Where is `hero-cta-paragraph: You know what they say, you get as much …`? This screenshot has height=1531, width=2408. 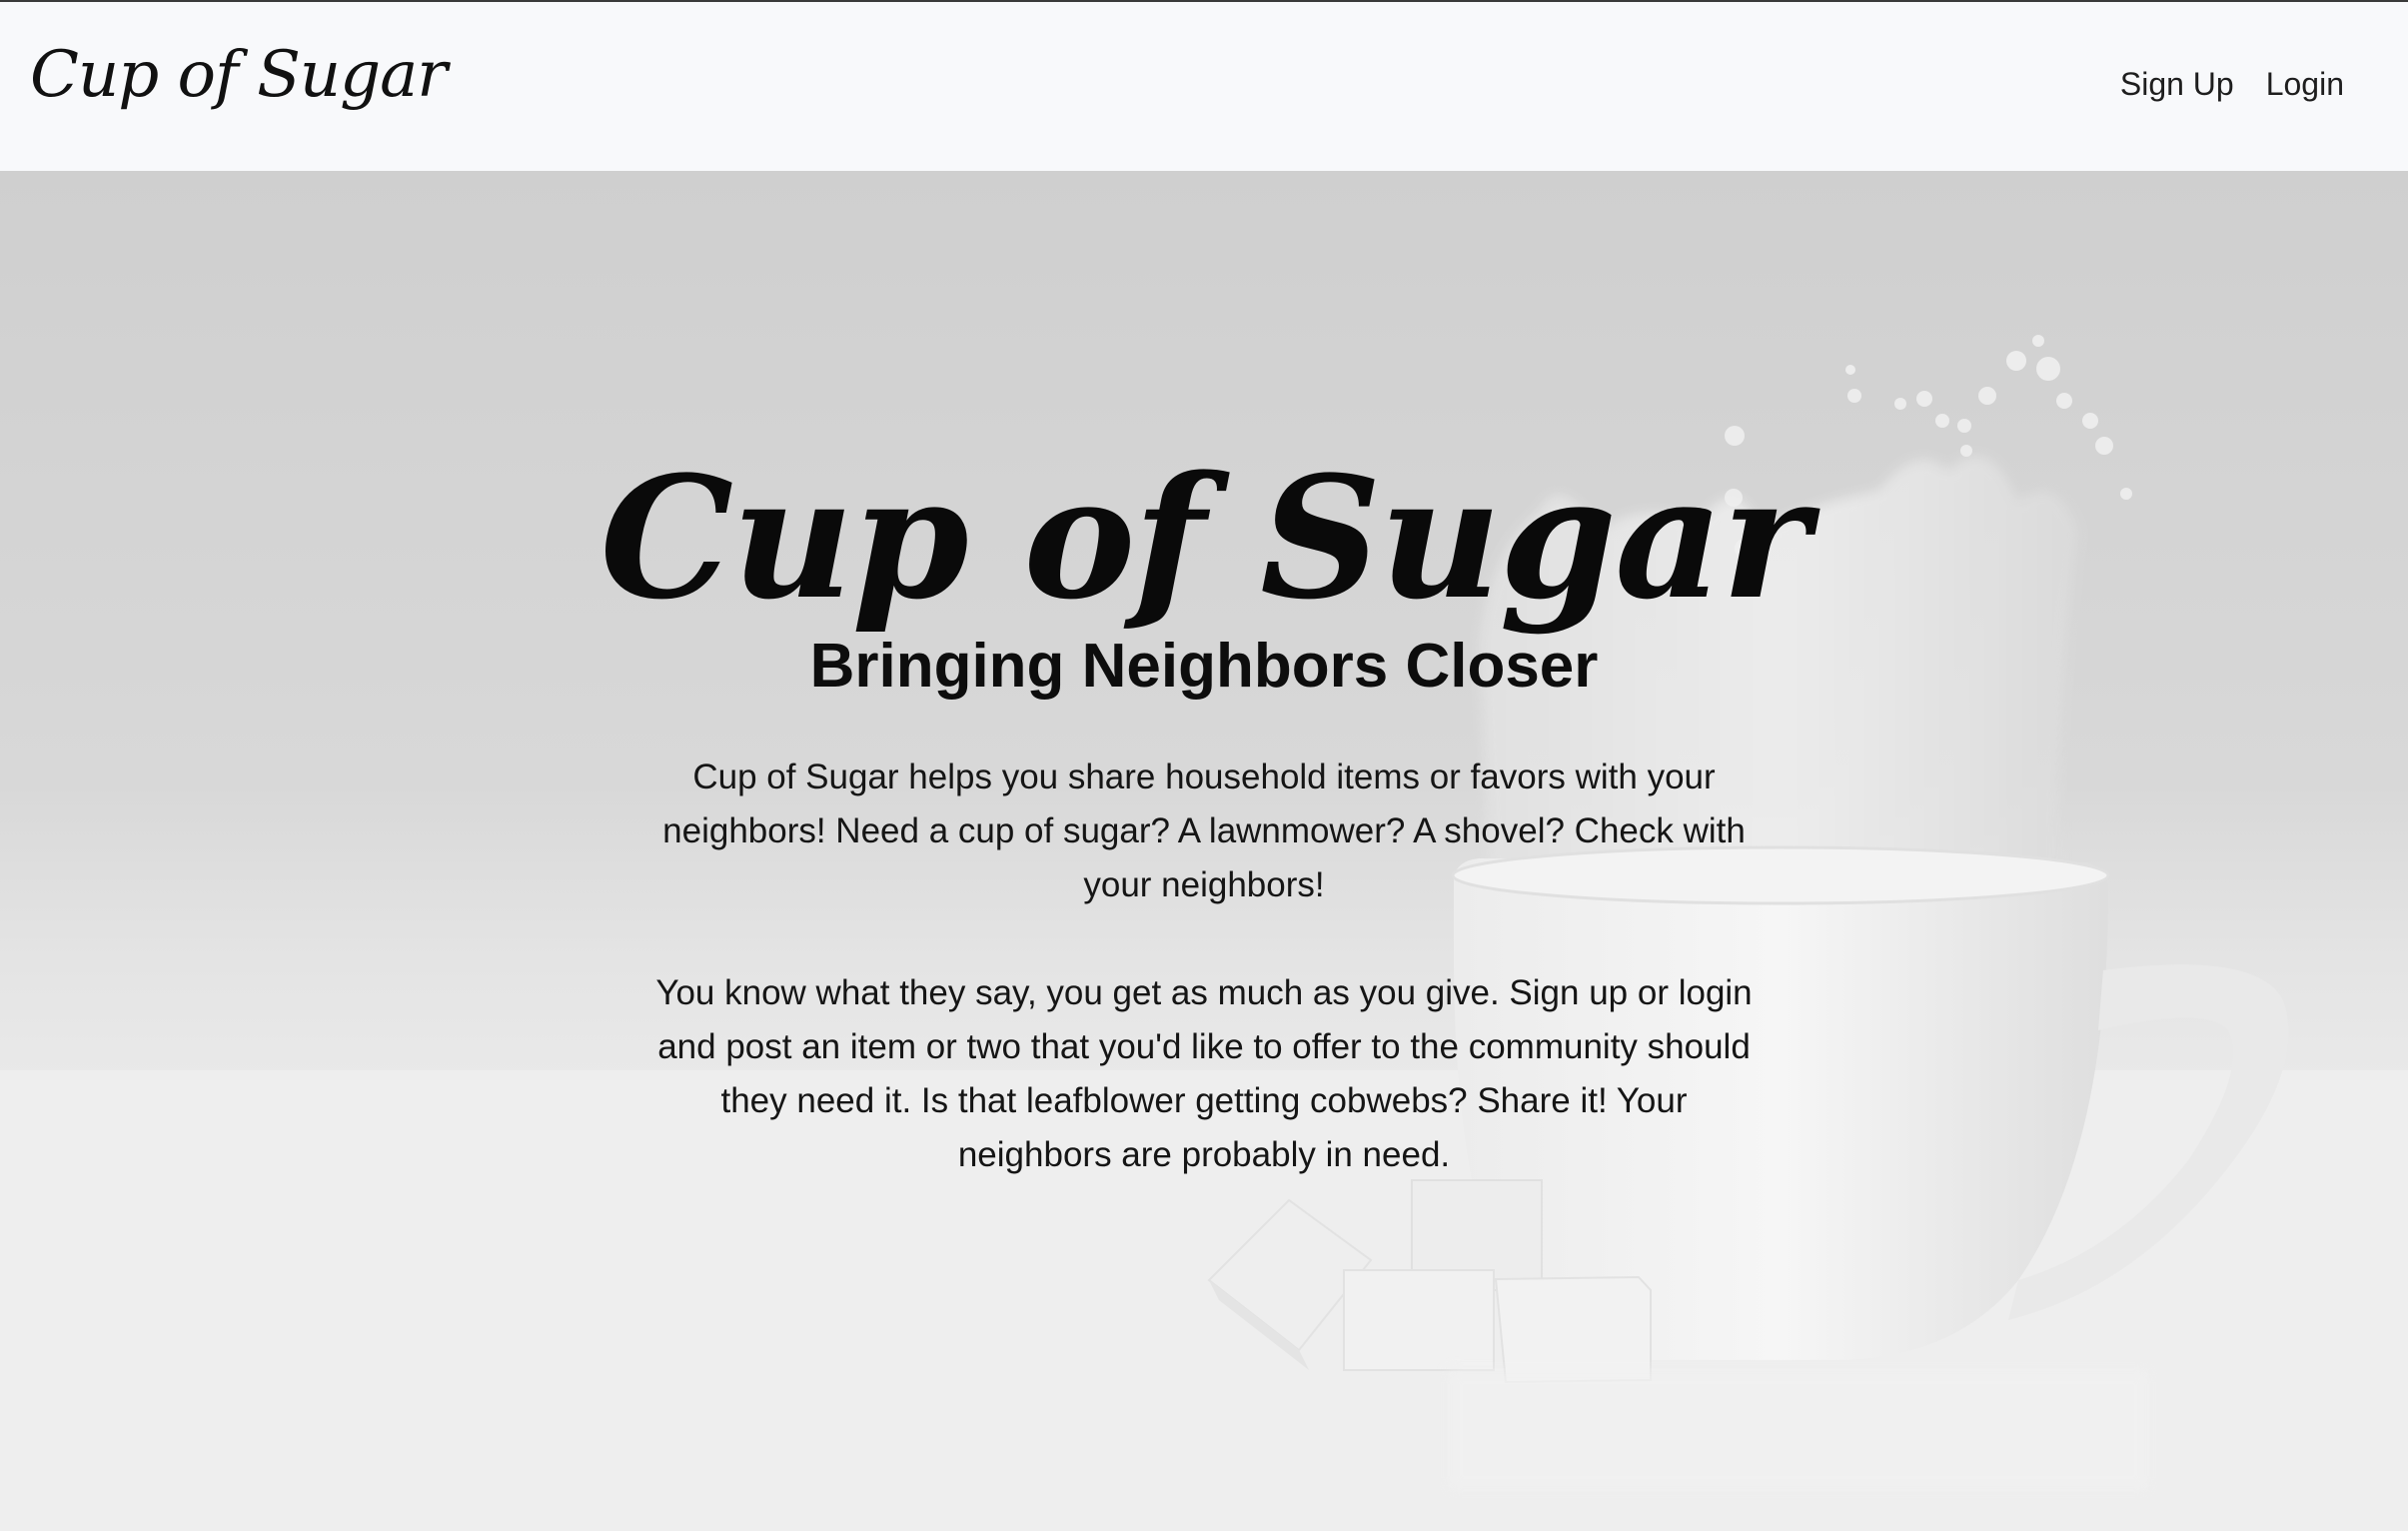
hero-cta-paragraph: You know what they say, you get as much … is located at coordinates (1204, 1073).